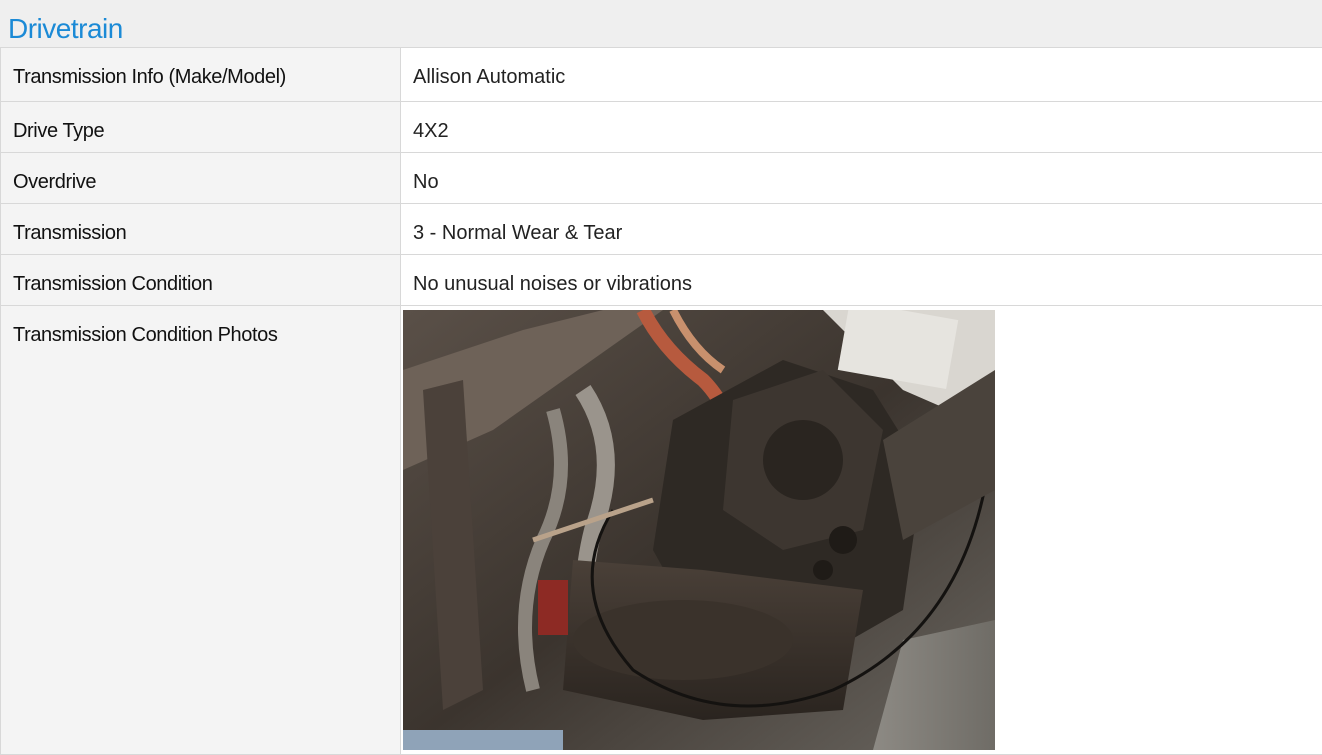 The width and height of the screenshot is (1322, 755). I want to click on row-label: Transmission Condition, so click(201, 280).